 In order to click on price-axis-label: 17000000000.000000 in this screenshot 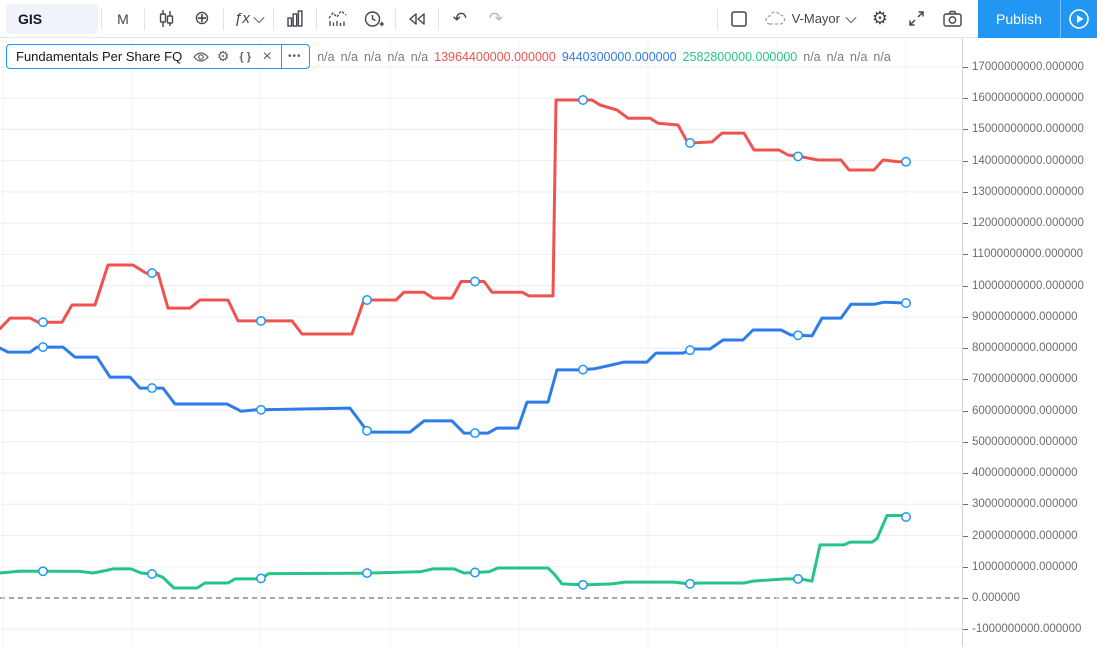, I will do `click(1028, 66)`.